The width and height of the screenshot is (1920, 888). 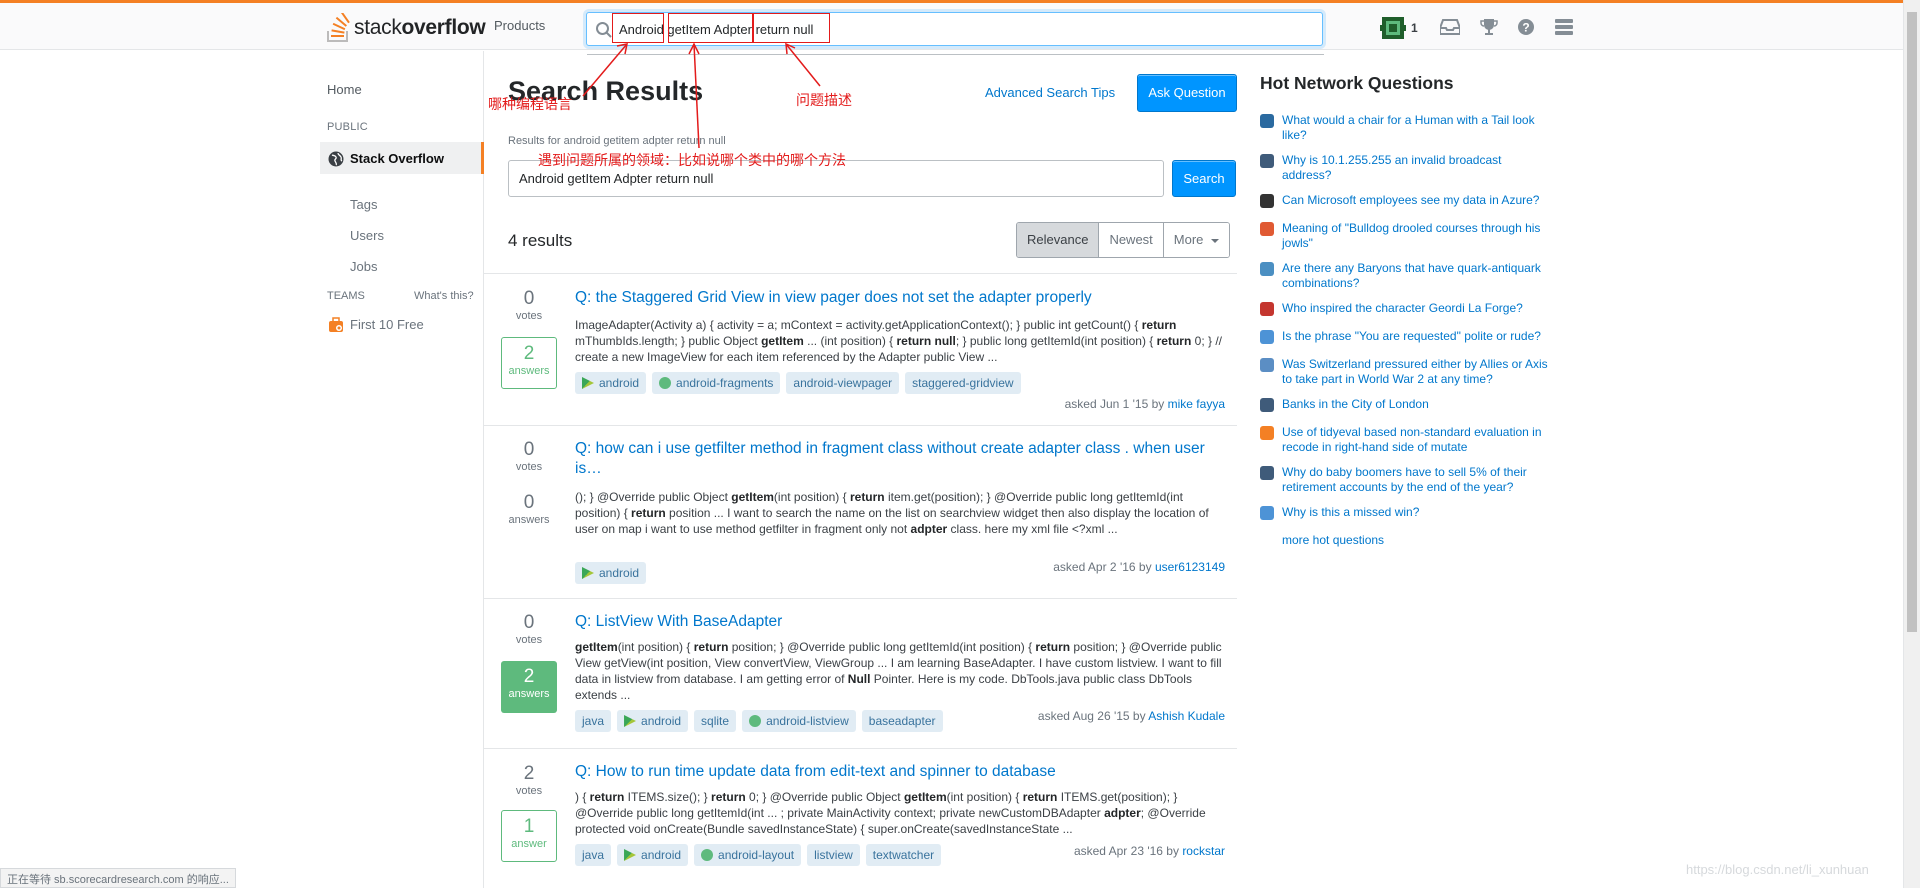 I want to click on user-link: mike fayya, so click(x=1196, y=404).